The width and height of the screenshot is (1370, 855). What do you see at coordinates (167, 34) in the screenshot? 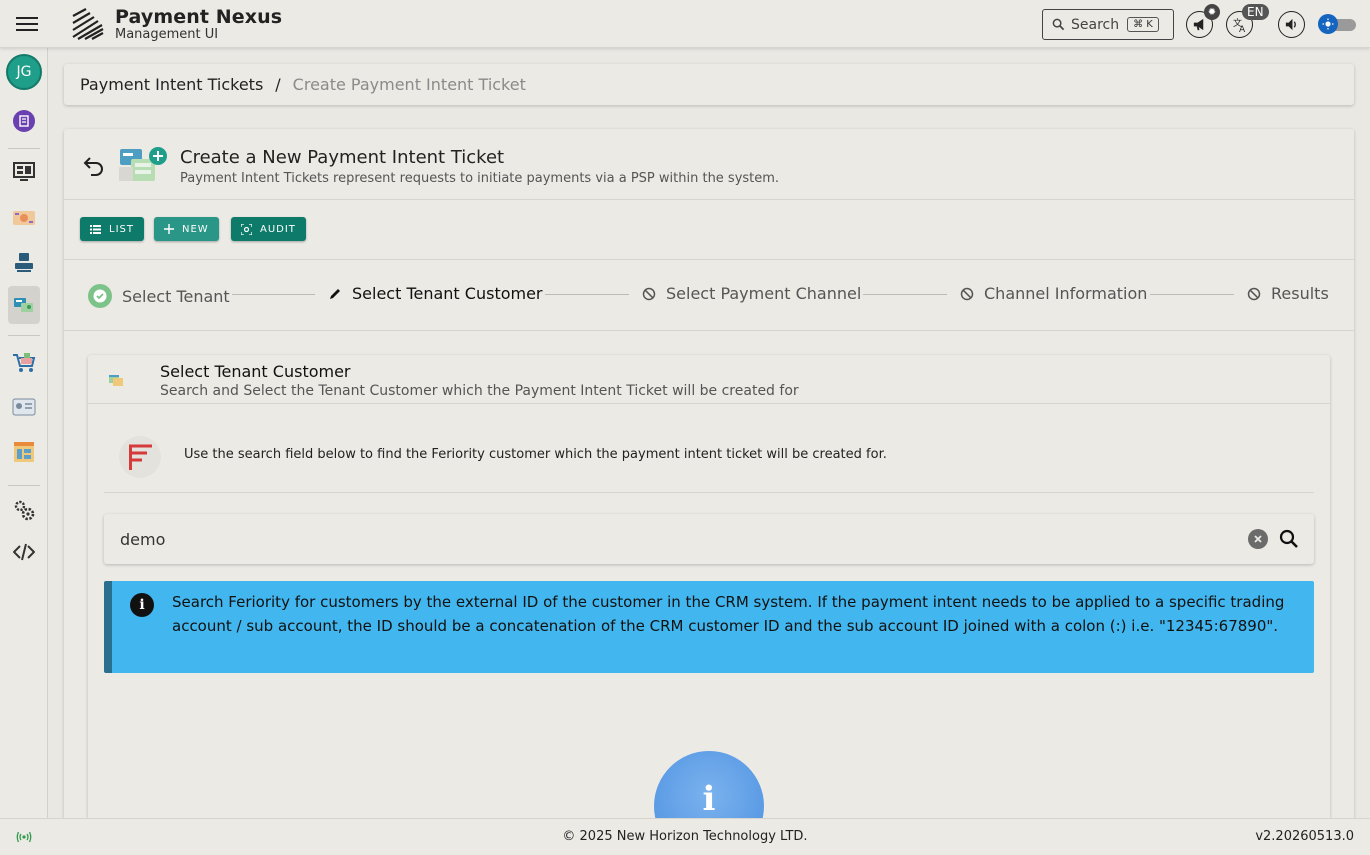
I see `app-subtitle: Management UI` at bounding box center [167, 34].